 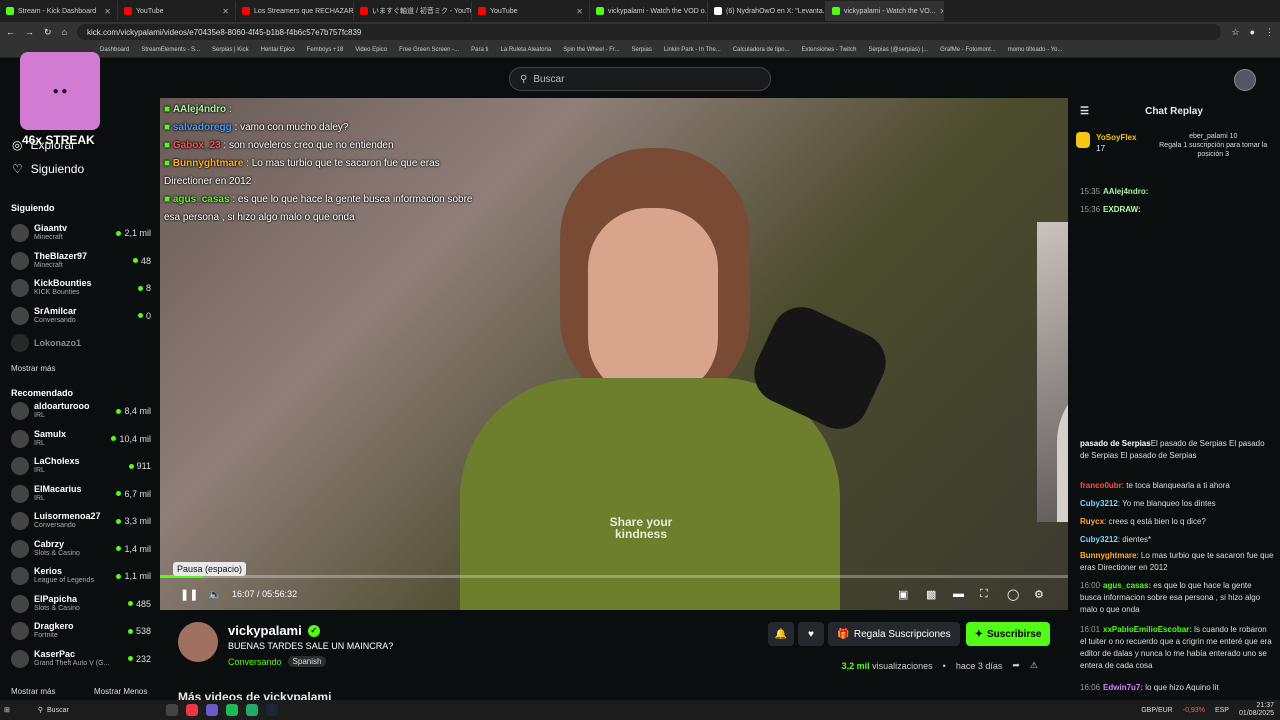 I want to click on gift-subs-button: 🎁 Regala Suscripciones, so click(x=894, y=634).